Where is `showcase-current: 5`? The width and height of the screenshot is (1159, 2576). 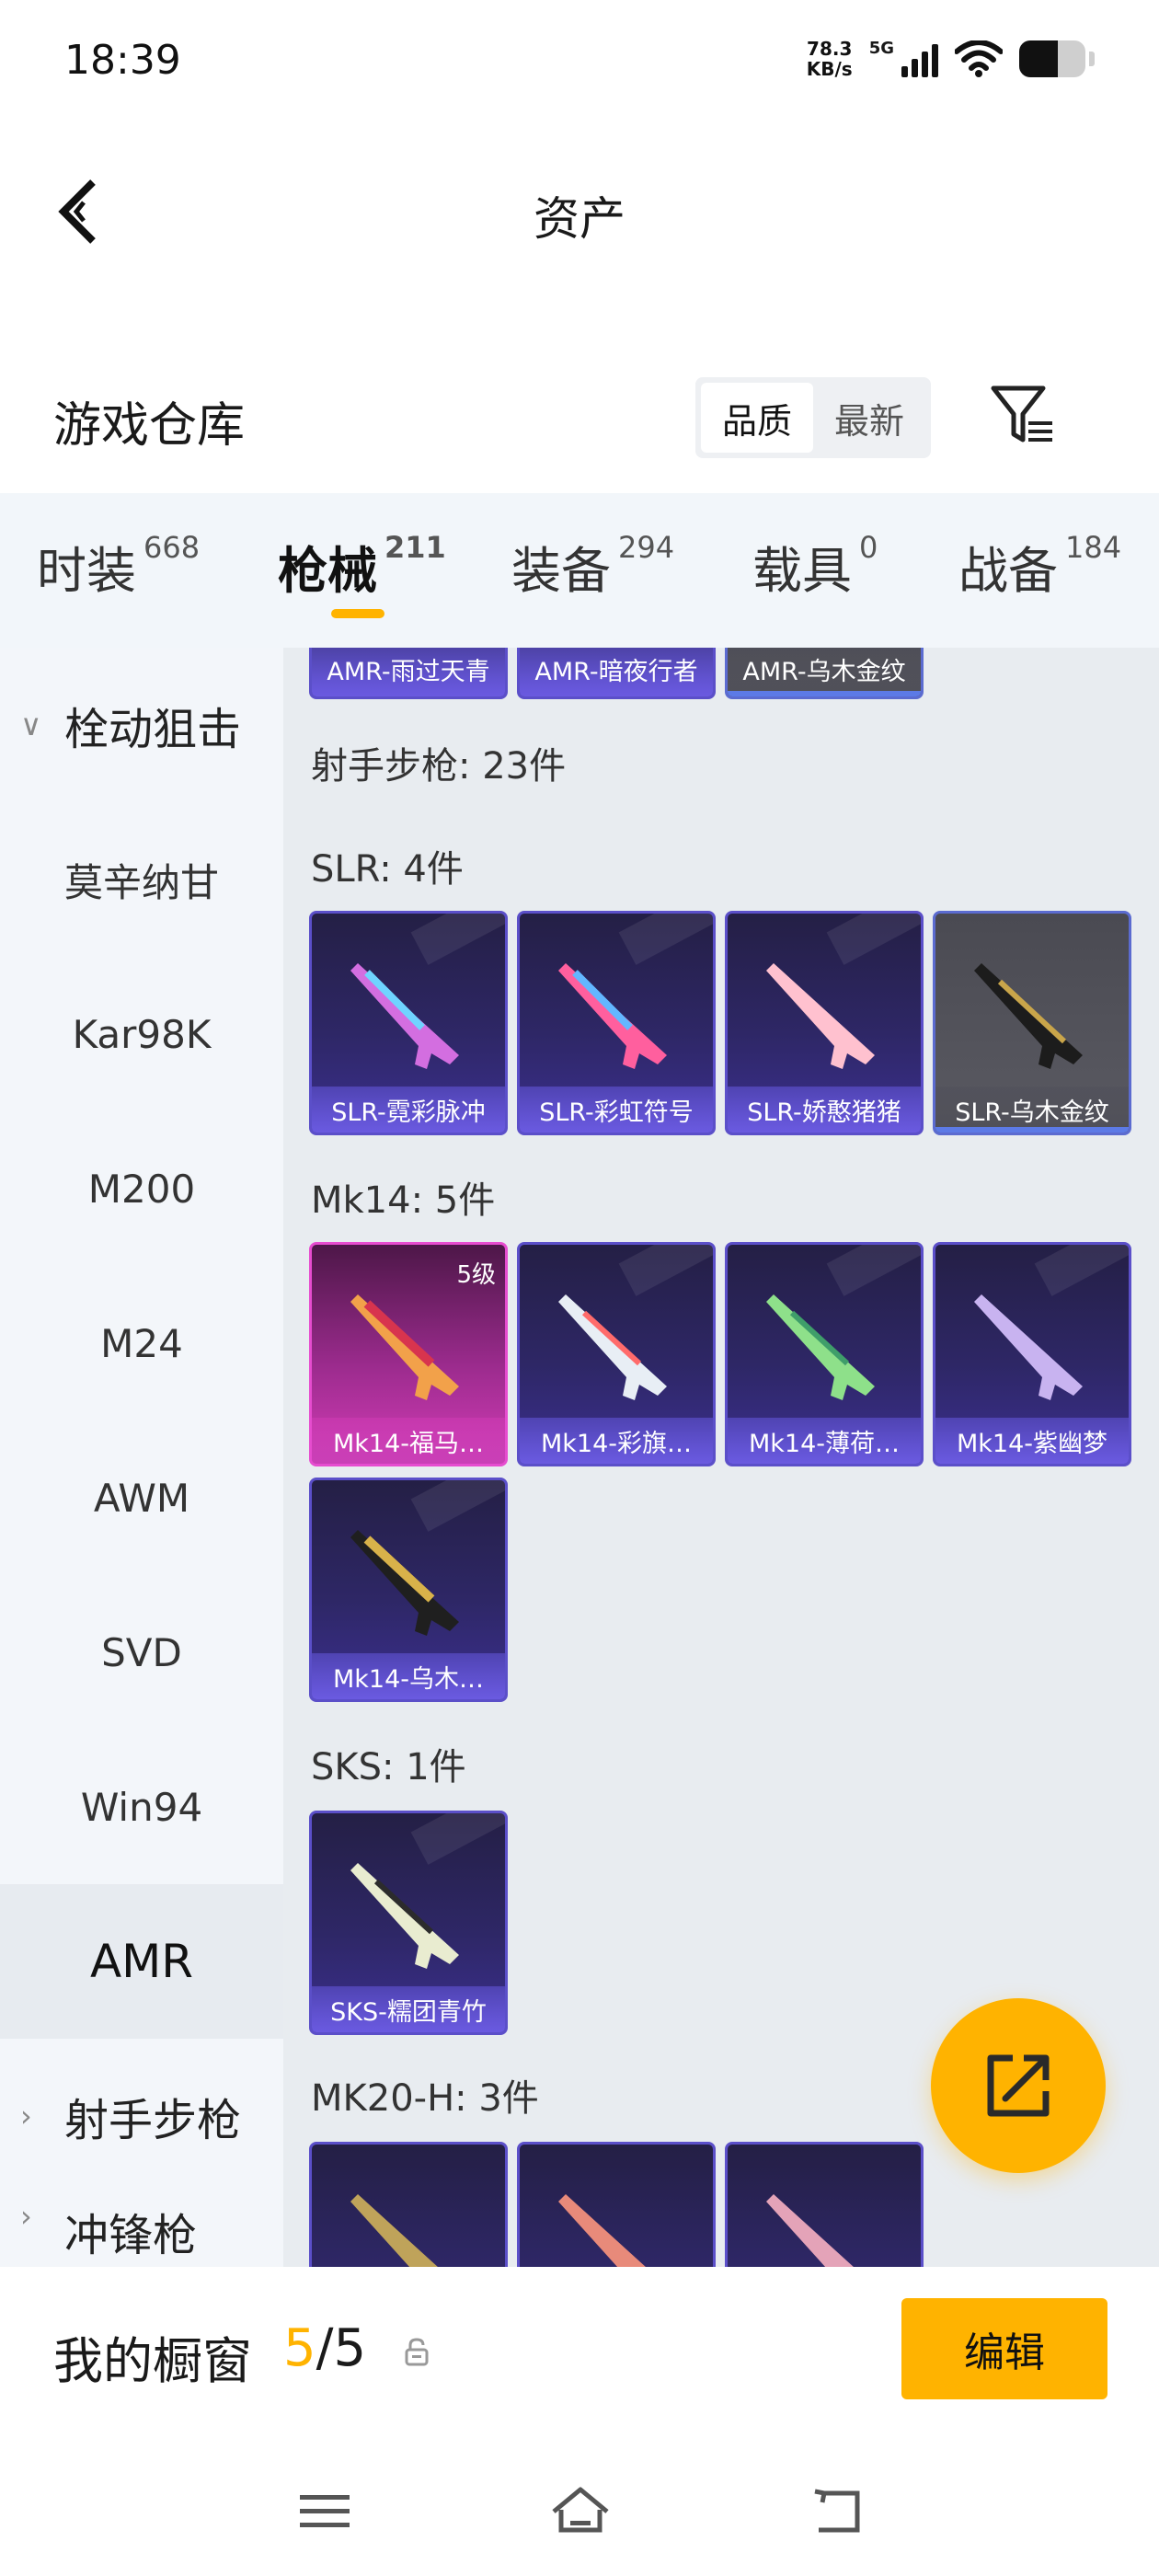 showcase-current: 5 is located at coordinates (299, 2348).